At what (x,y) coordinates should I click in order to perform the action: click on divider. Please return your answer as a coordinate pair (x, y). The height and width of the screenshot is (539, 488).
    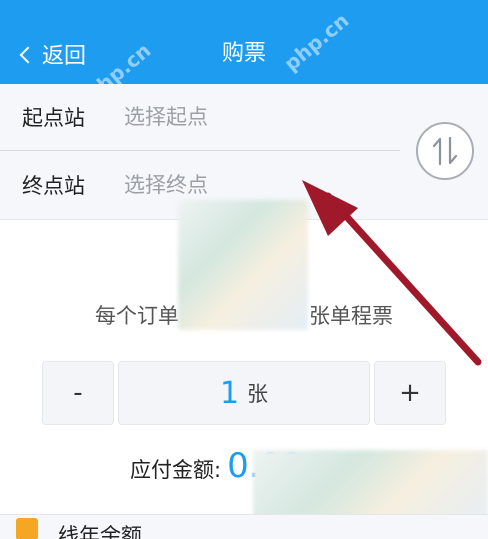
    Looking at the image, I should click on (200, 150).